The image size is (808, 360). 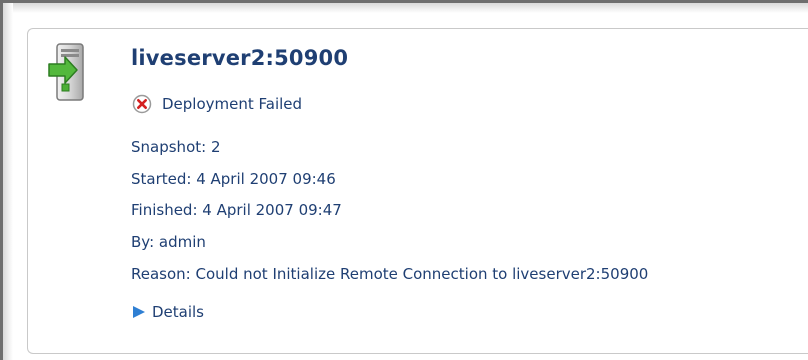 I want to click on started-field: Started: 4 April 2007 09:46, so click(x=233, y=179).